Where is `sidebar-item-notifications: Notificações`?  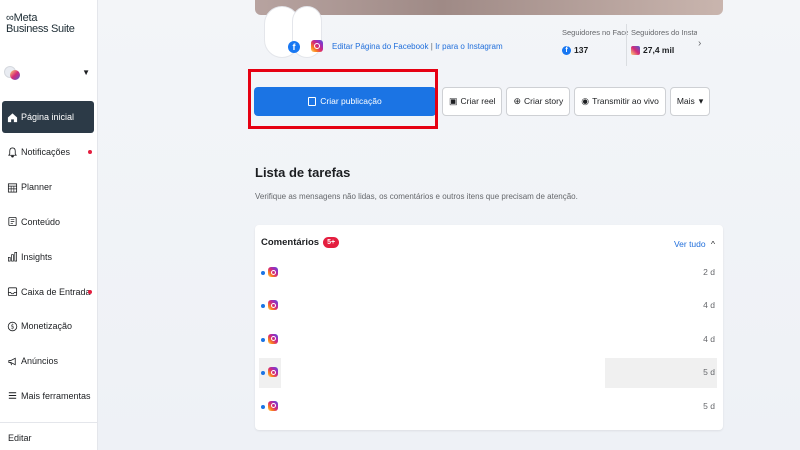 sidebar-item-notifications: Notificações is located at coordinates (49, 152).